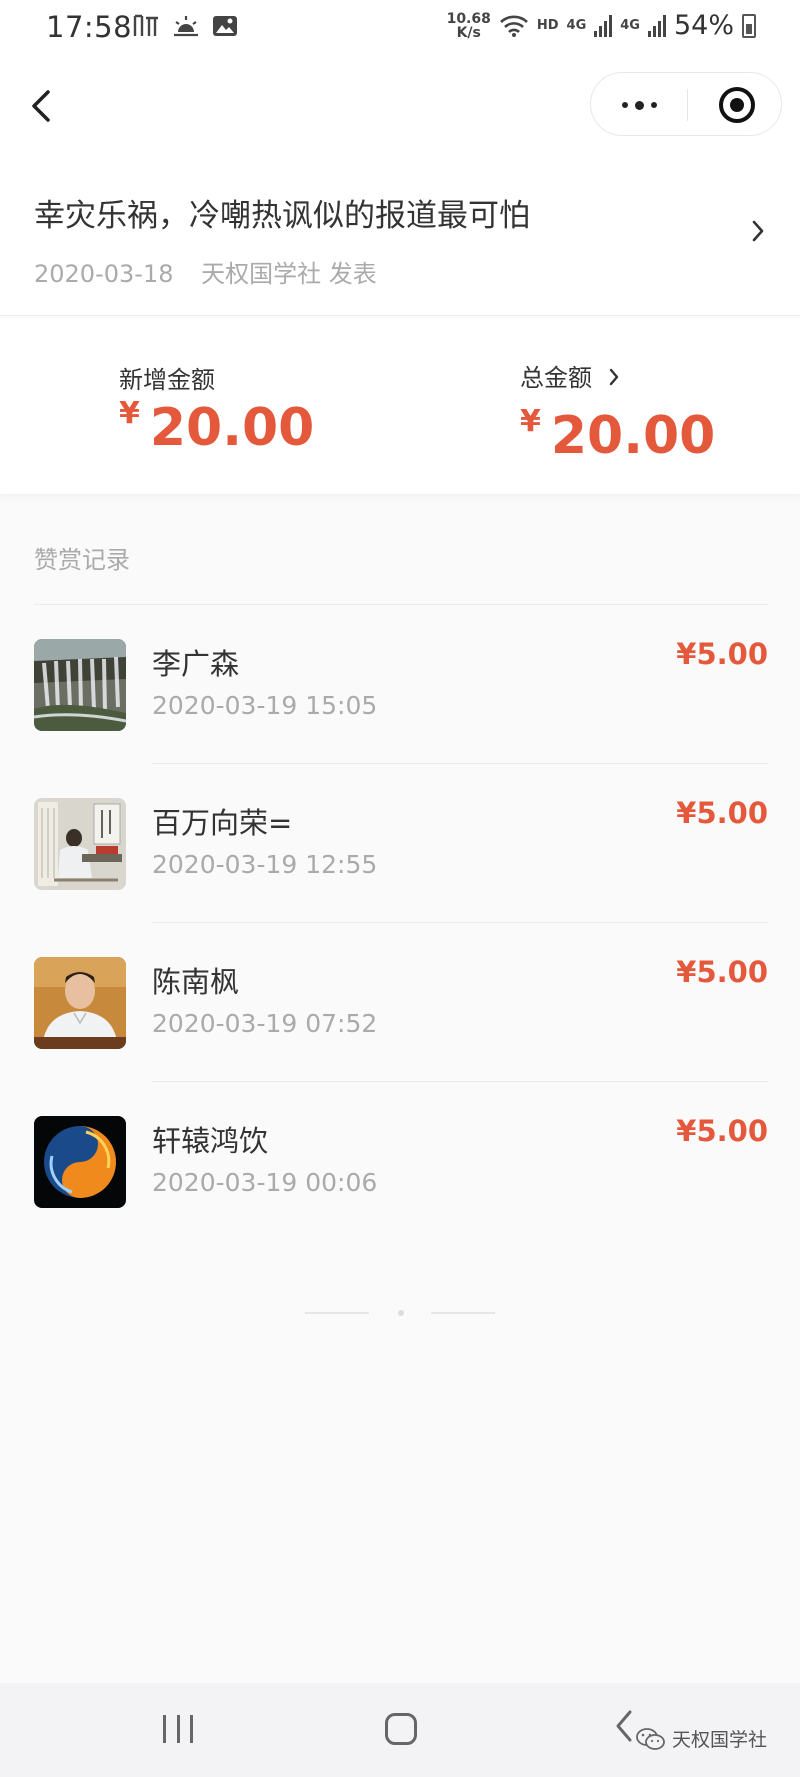 The width and height of the screenshot is (800, 1777). Describe the element at coordinates (400, 28) in the screenshot. I see `status-bar: 17:58 10.68 K/s HD 4G 4G 54%` at that location.